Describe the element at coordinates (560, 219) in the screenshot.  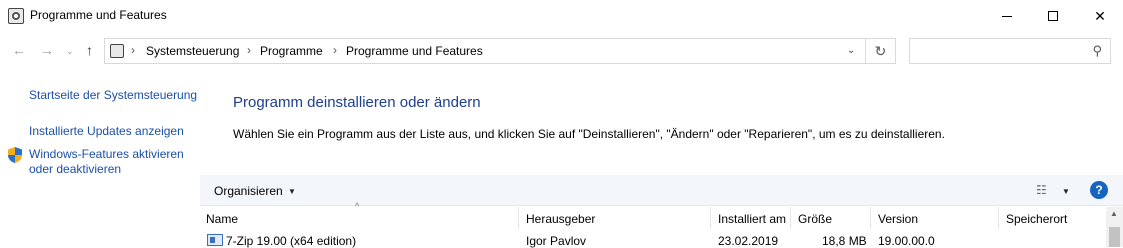
I see `column-header-publisher: Herausgeber` at that location.